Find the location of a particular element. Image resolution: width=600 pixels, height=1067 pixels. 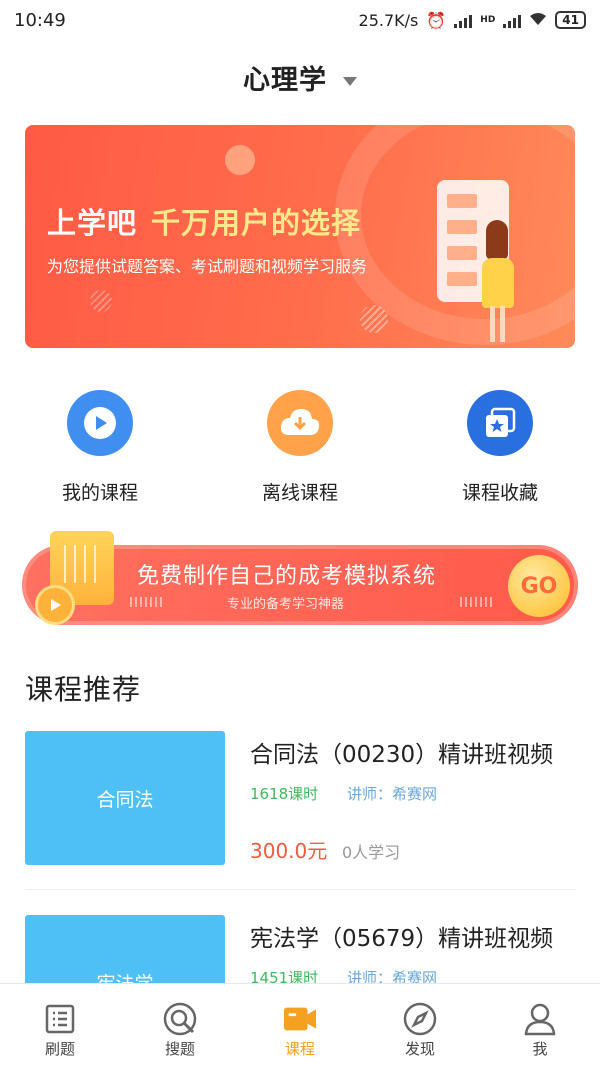

quick-actions: 我的课程 离线课程 课程收藏 is located at coordinates (300, 447).